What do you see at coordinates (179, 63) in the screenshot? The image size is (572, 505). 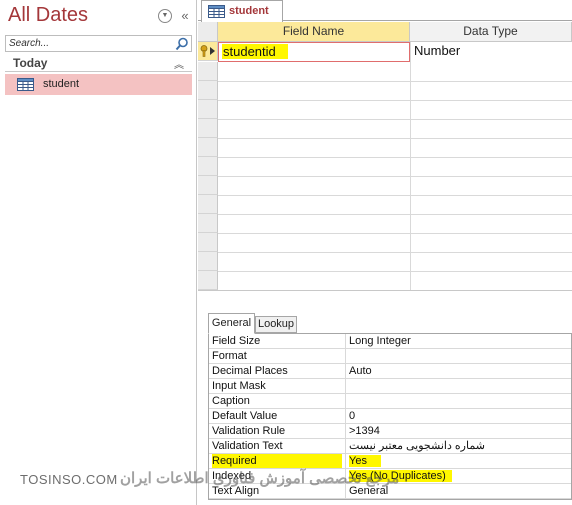 I see `chevron-up-icon: ︽` at bounding box center [179, 63].